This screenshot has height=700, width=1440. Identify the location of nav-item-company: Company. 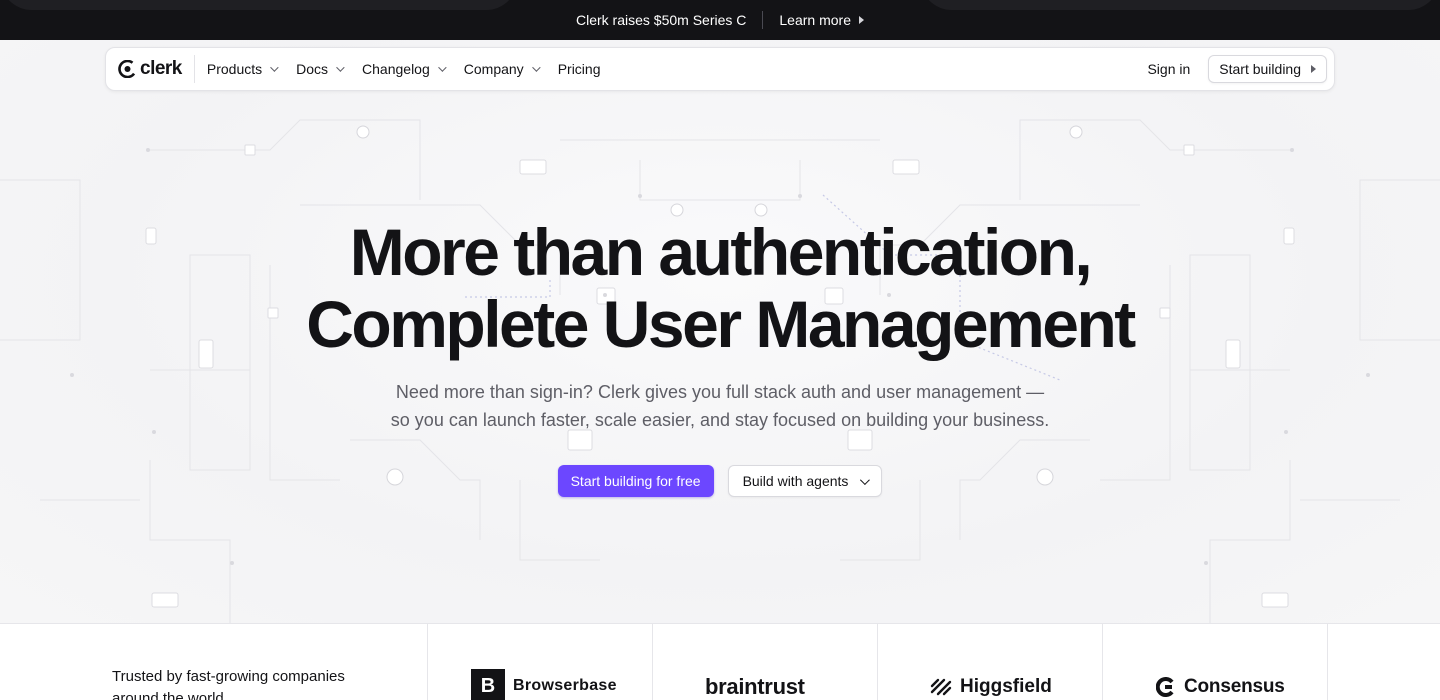
(502, 69).